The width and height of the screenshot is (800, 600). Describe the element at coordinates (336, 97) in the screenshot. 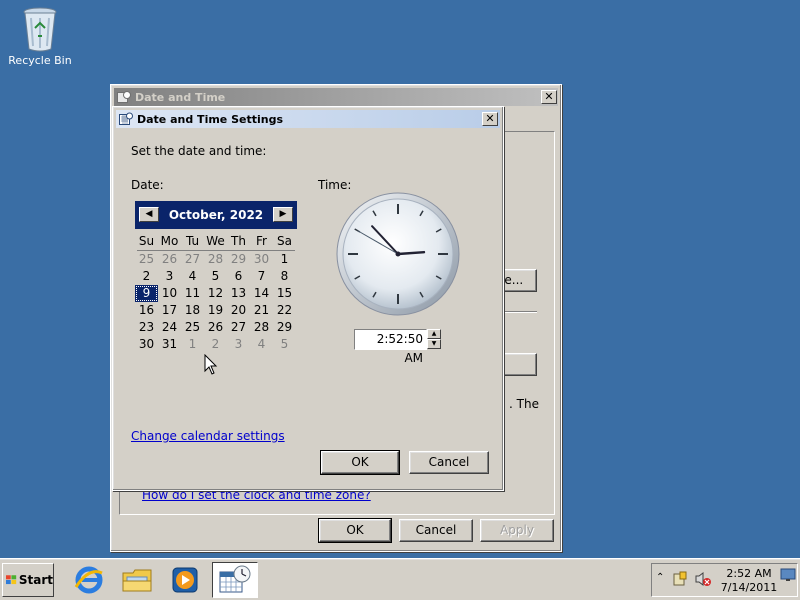

I see `parent-title-bar: Date and Time ✕` at that location.